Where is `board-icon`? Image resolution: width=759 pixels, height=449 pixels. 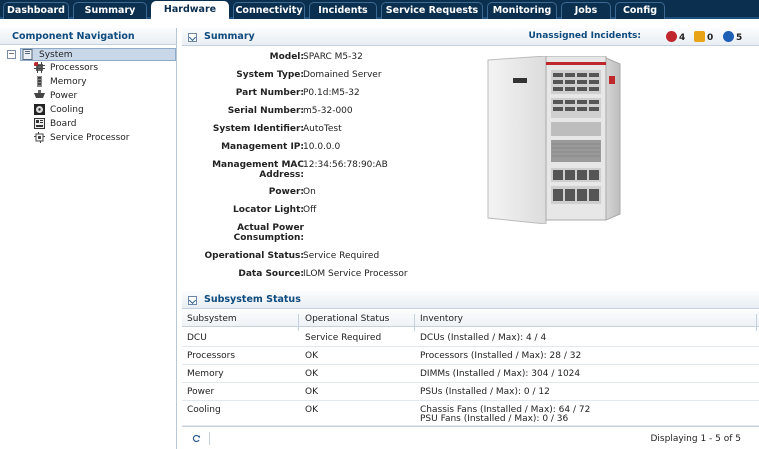 board-icon is located at coordinates (39, 123).